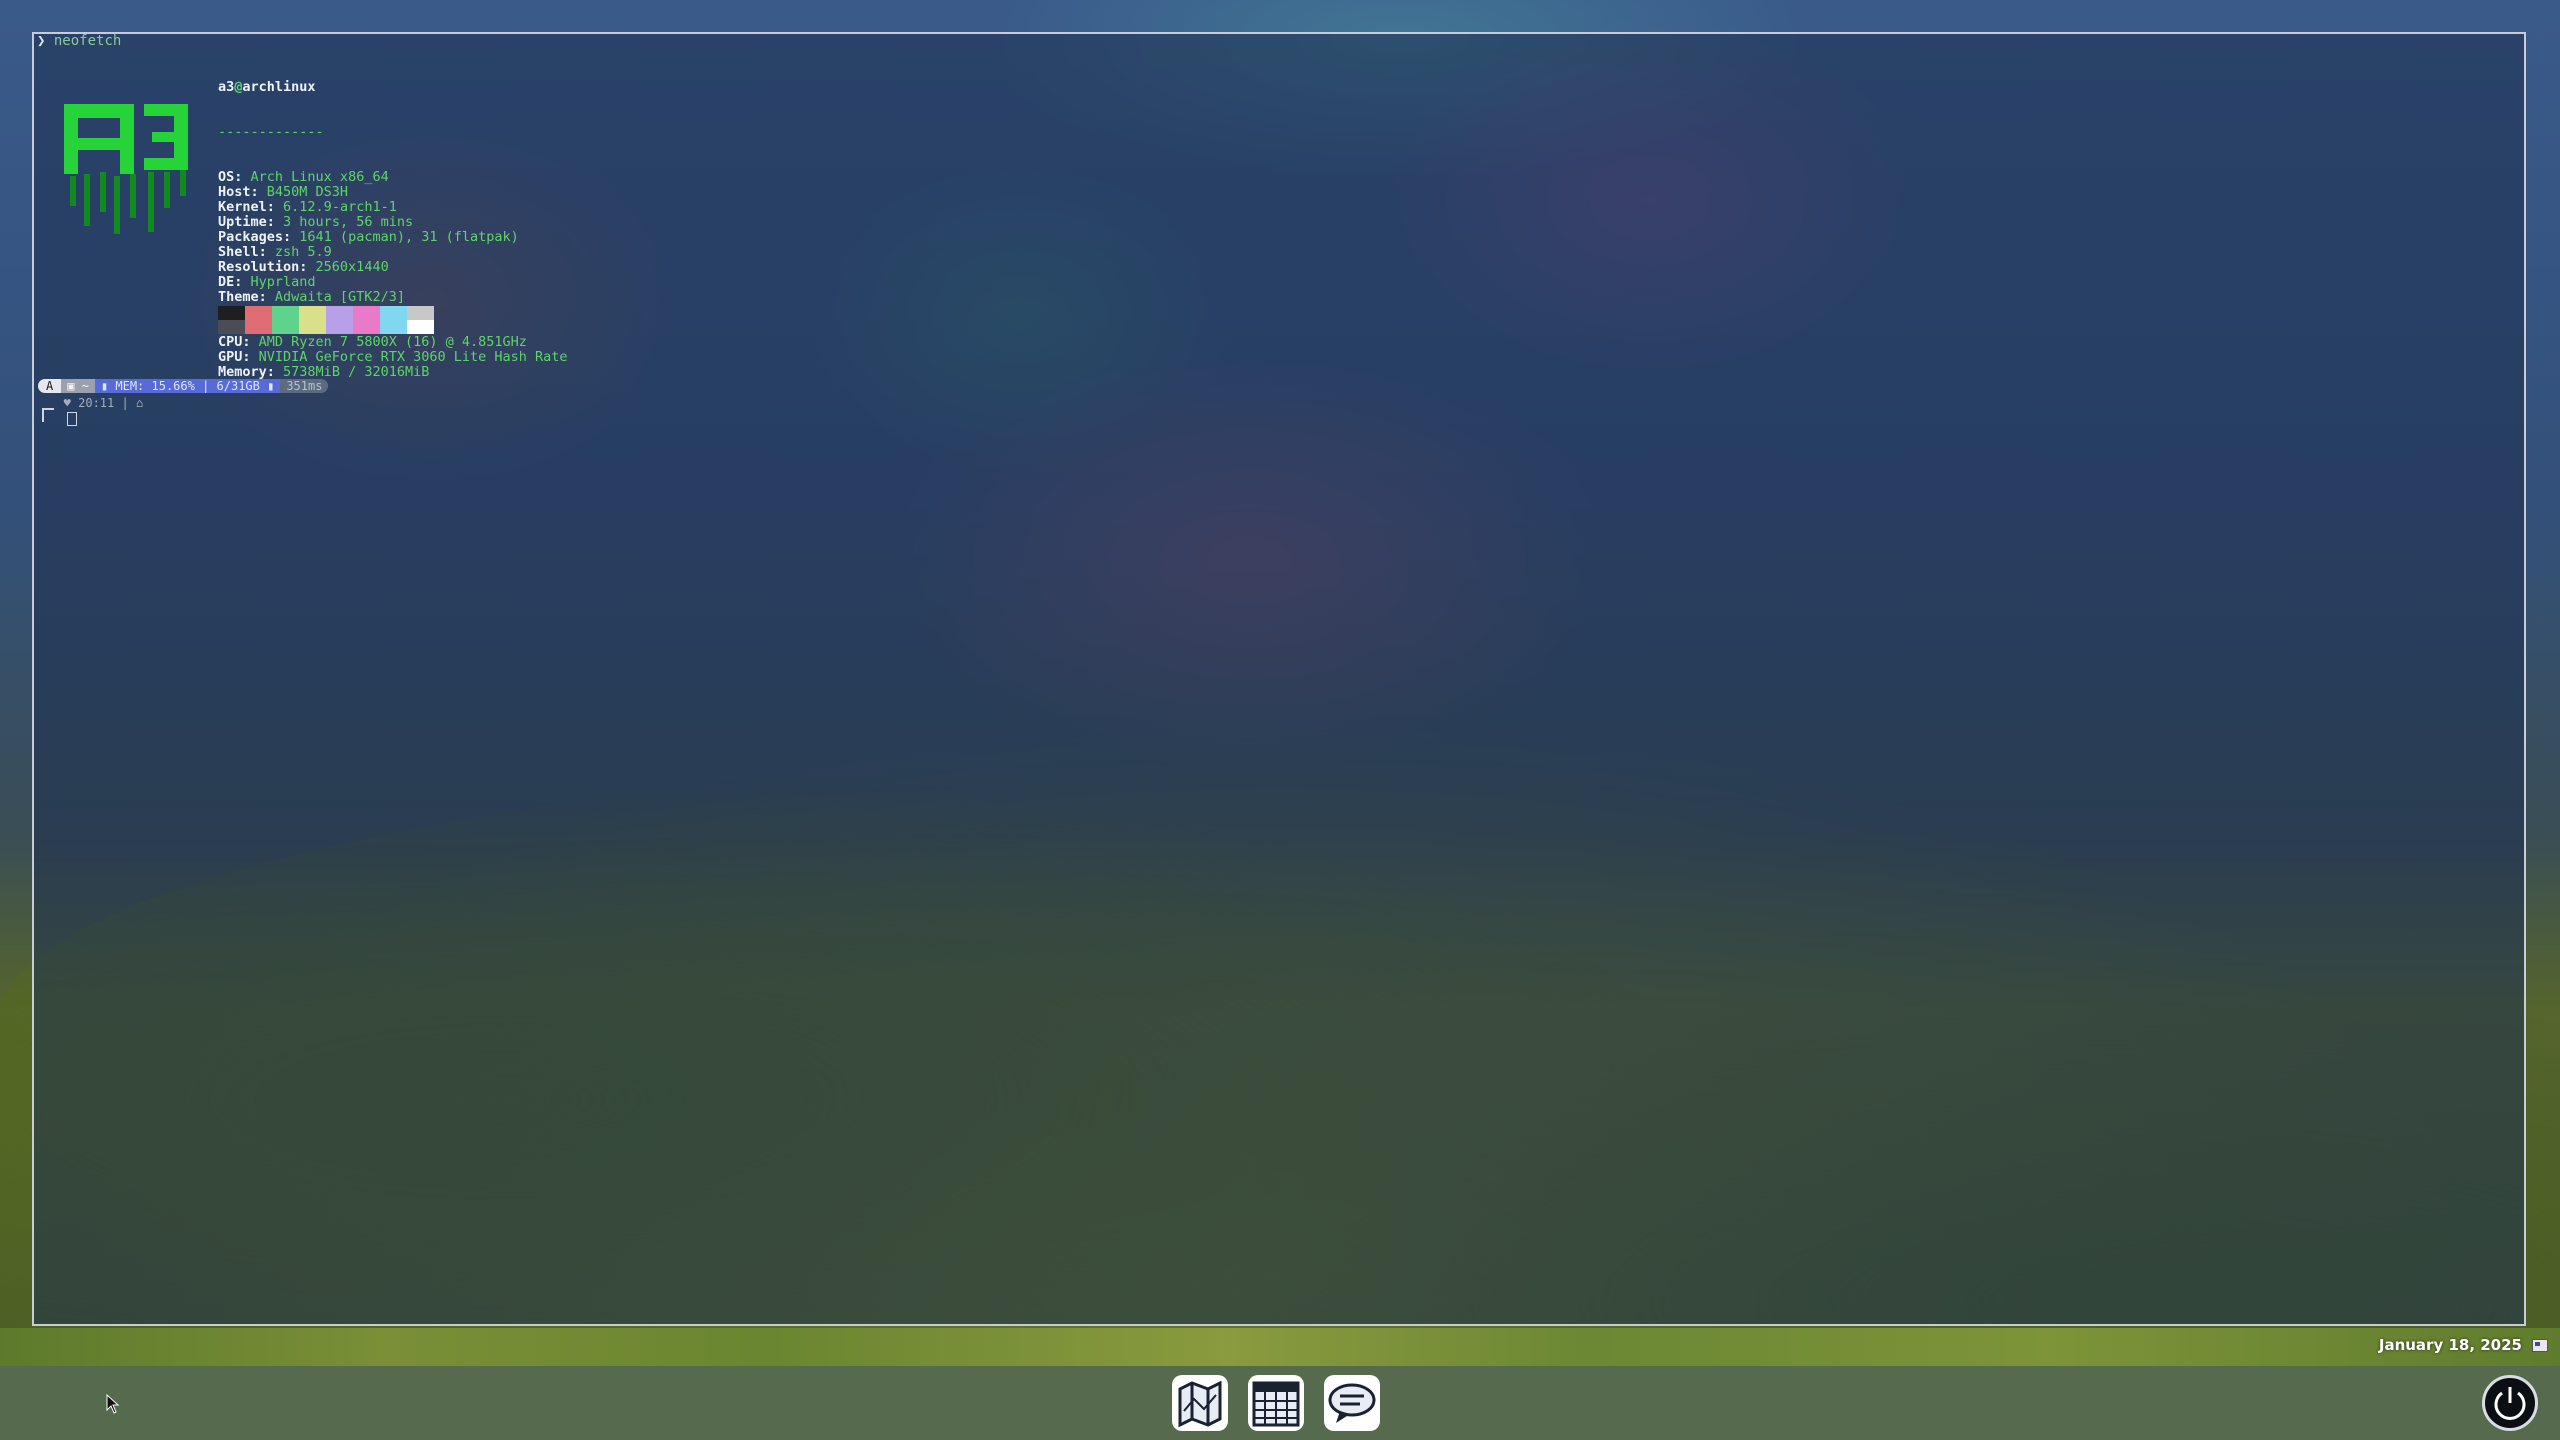  I want to click on directory-segment: ▣ ~, so click(78, 386).